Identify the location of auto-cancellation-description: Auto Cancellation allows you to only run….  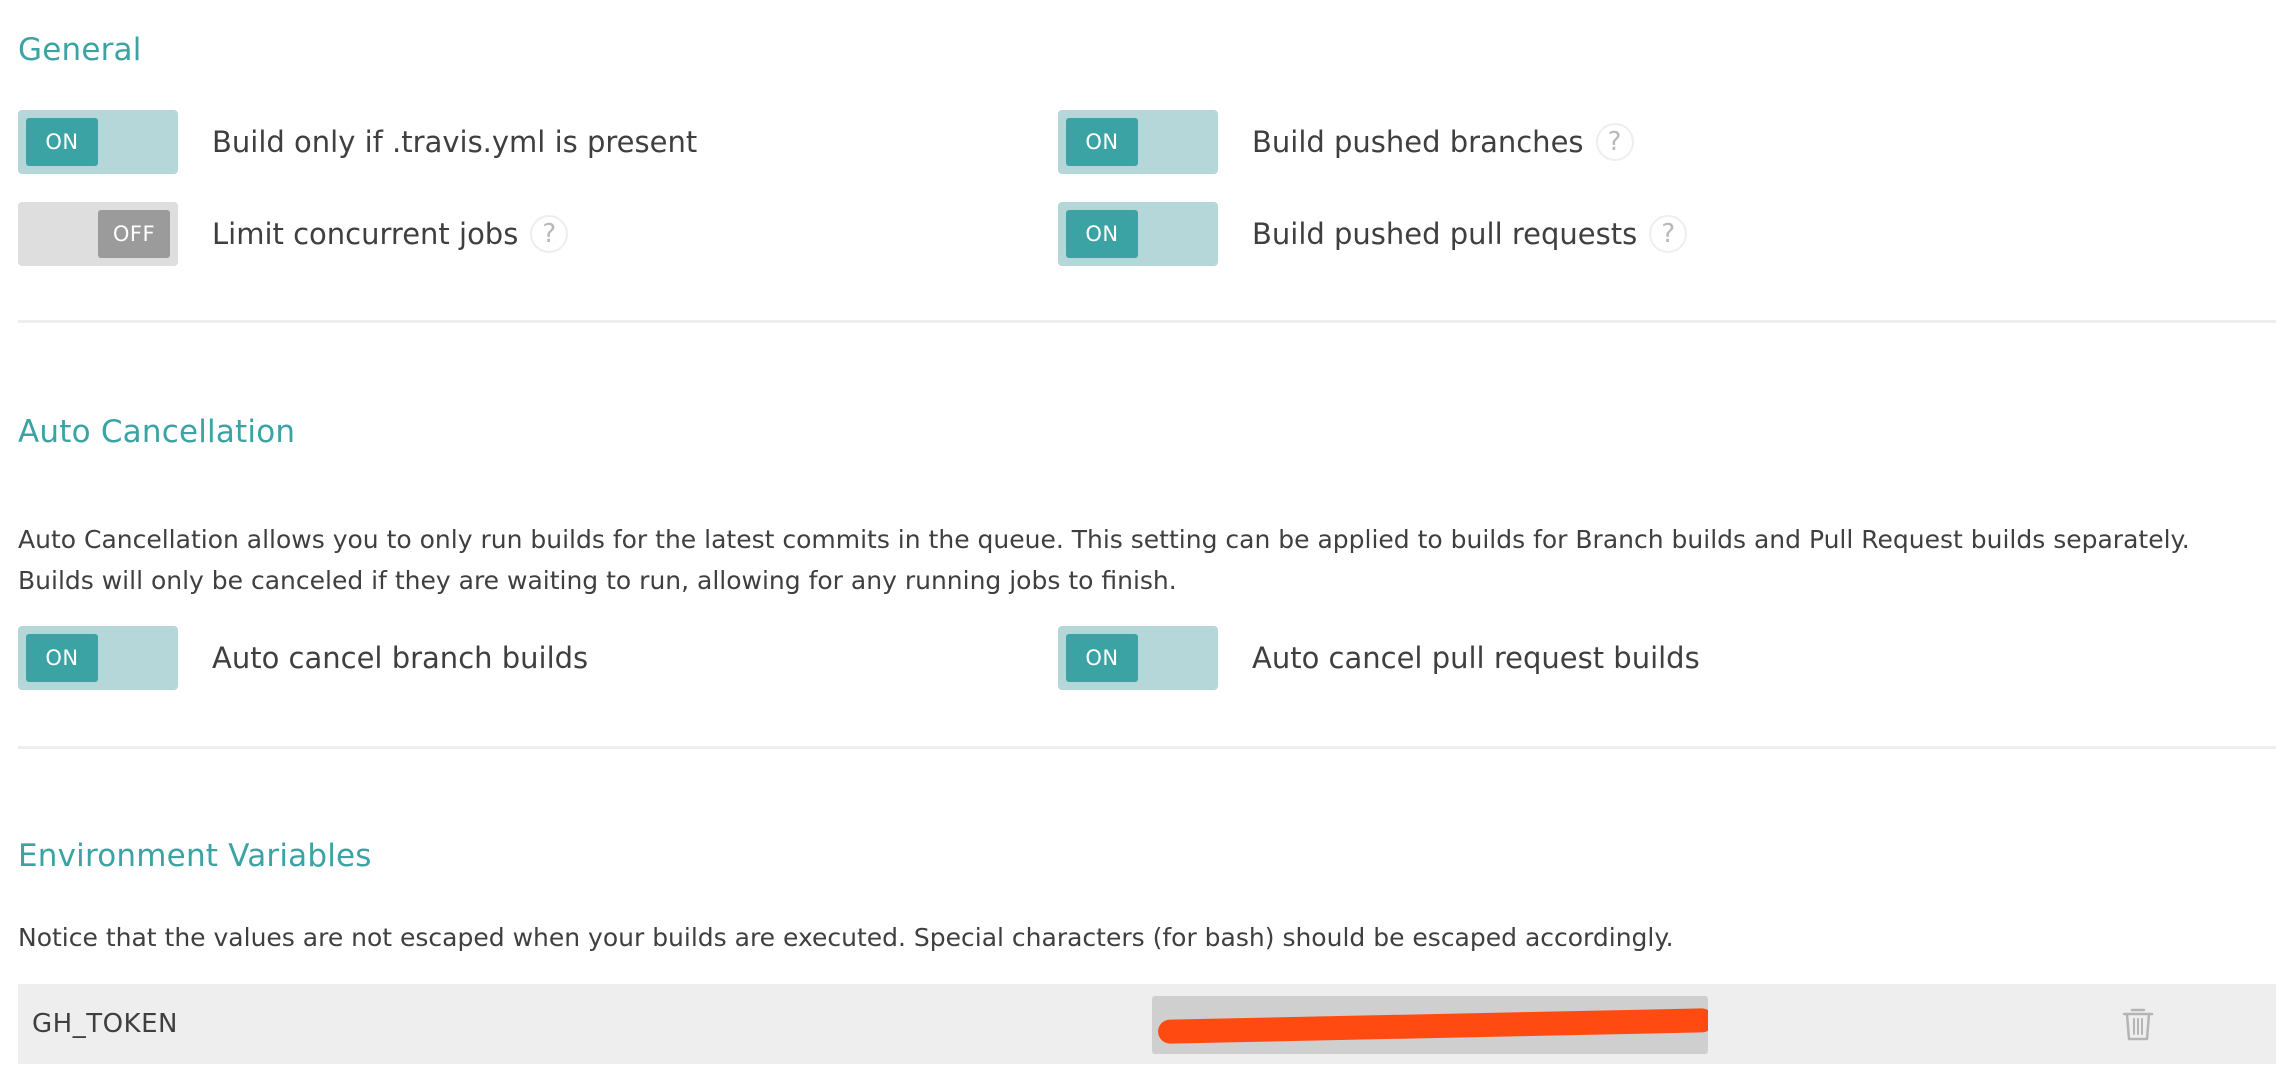
(1104, 560).